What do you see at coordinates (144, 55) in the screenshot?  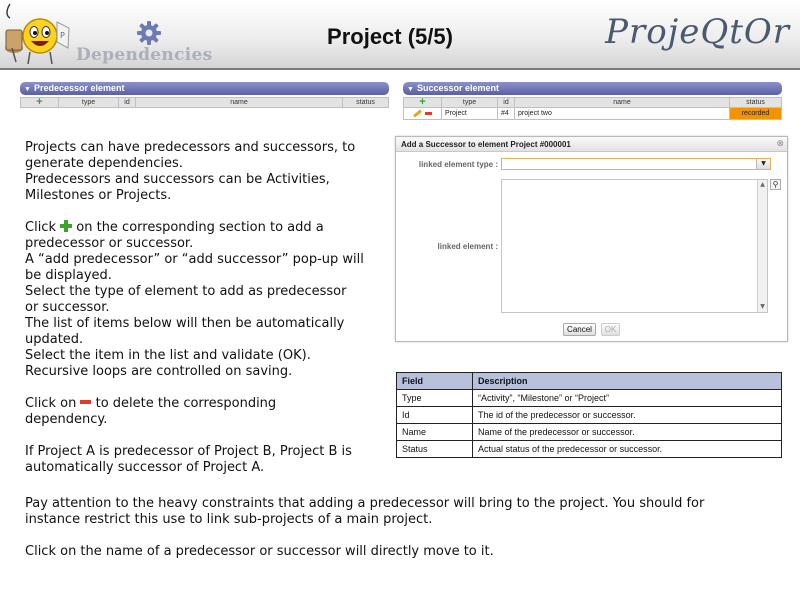 I see `section-label: Dependencies` at bounding box center [144, 55].